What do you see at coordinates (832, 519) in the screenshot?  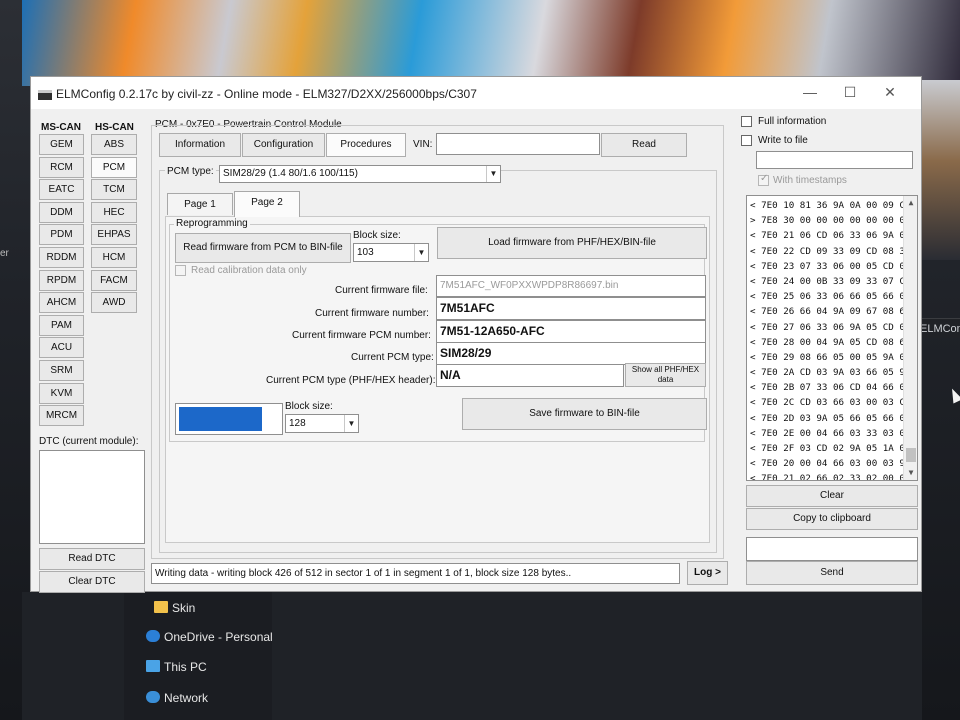 I see `copy-to-clipboard-button: Copy to clipboard` at bounding box center [832, 519].